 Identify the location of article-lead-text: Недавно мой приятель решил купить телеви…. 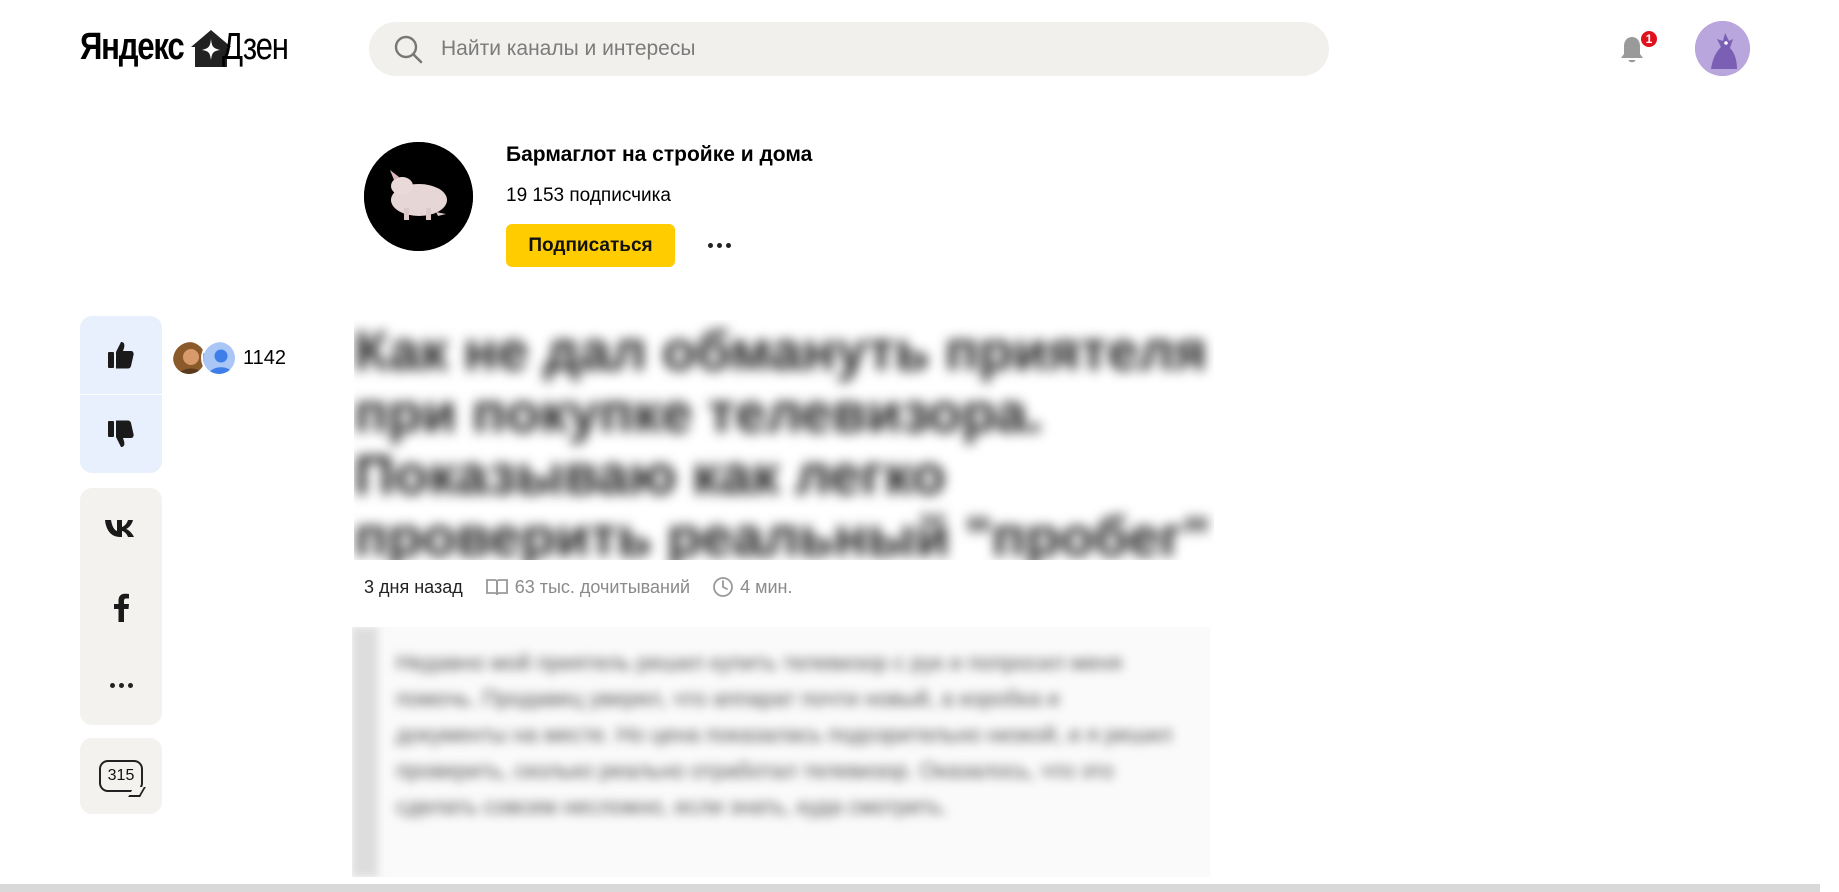
(784, 734).